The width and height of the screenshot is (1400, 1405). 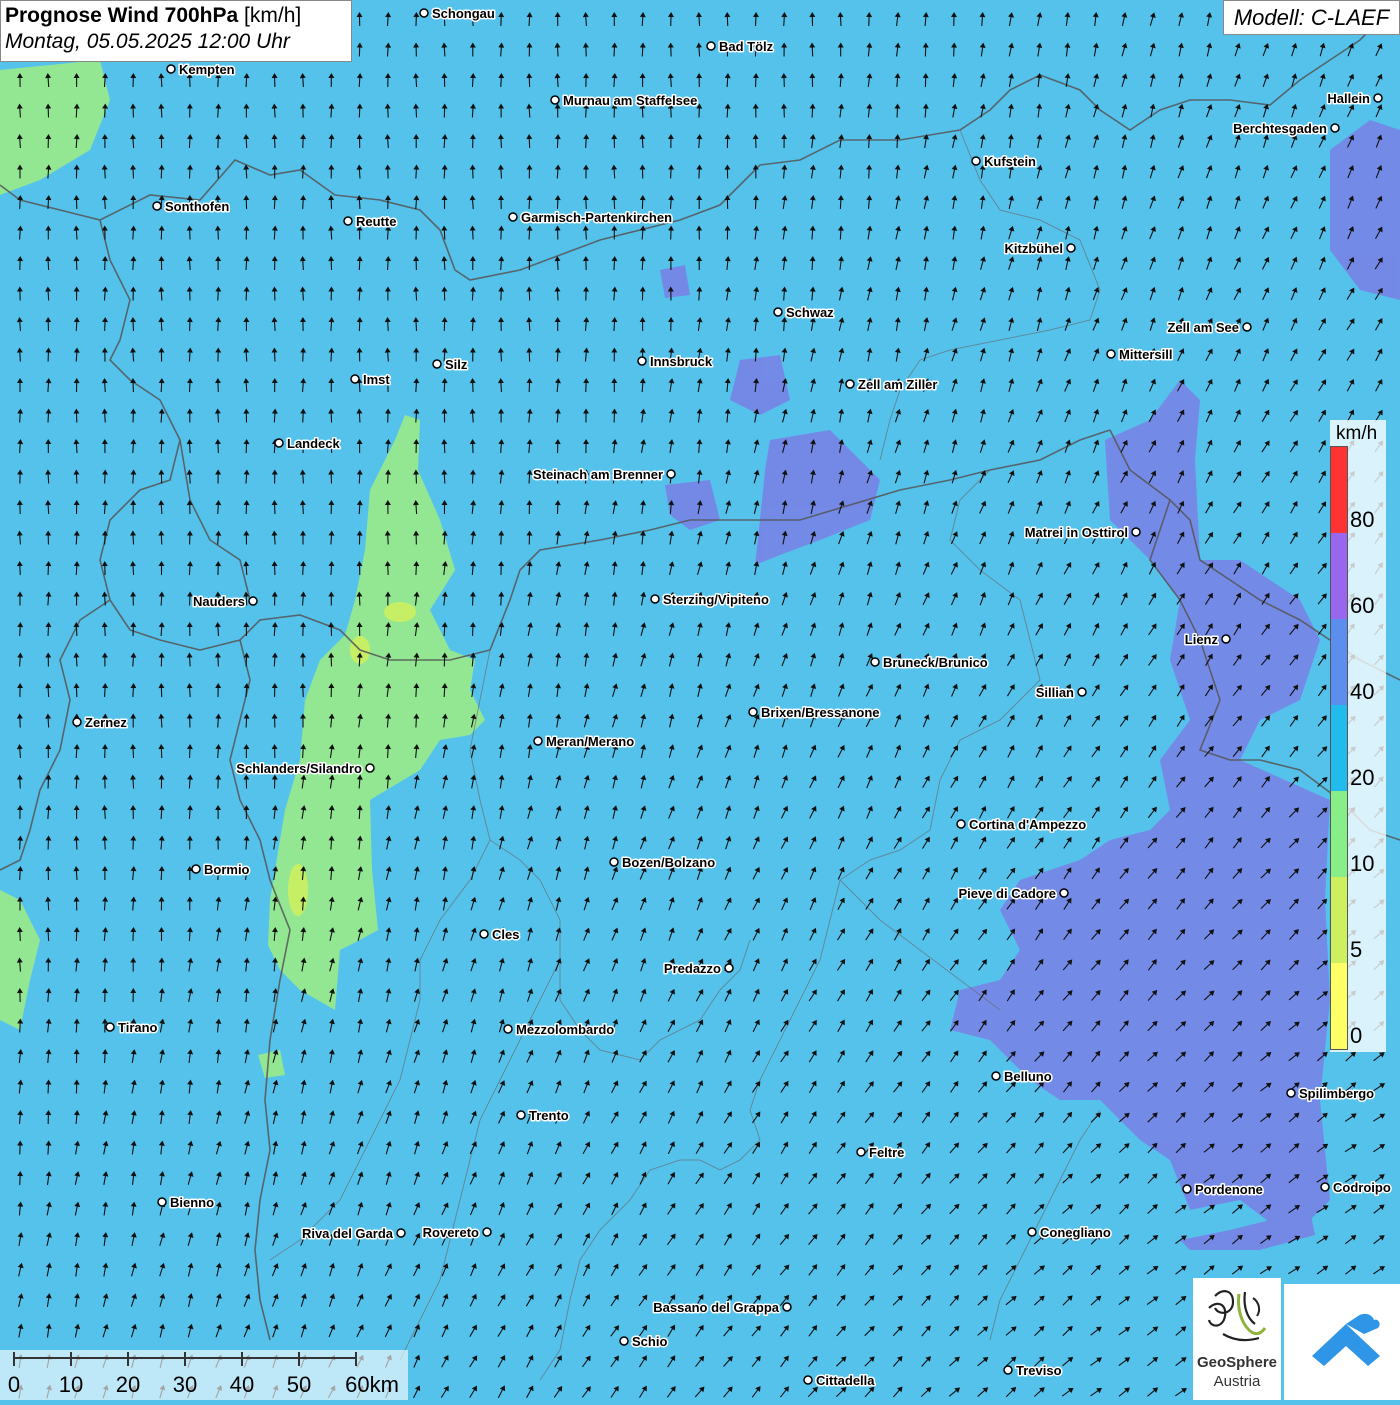 I want to click on city-marker: Innsbruck, so click(x=675, y=361).